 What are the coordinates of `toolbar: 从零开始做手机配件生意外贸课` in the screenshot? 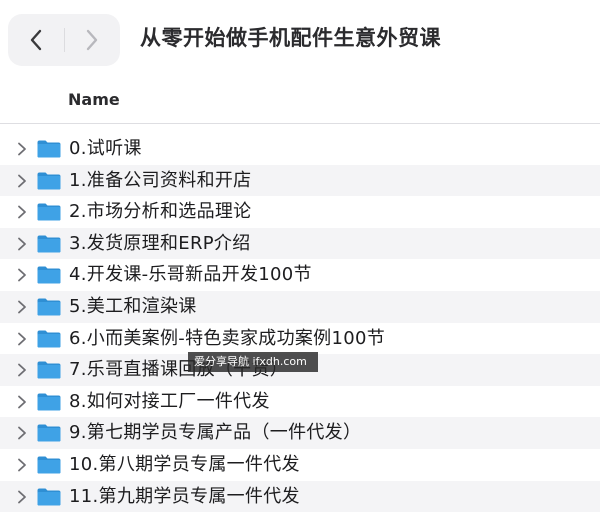 It's located at (300, 39).